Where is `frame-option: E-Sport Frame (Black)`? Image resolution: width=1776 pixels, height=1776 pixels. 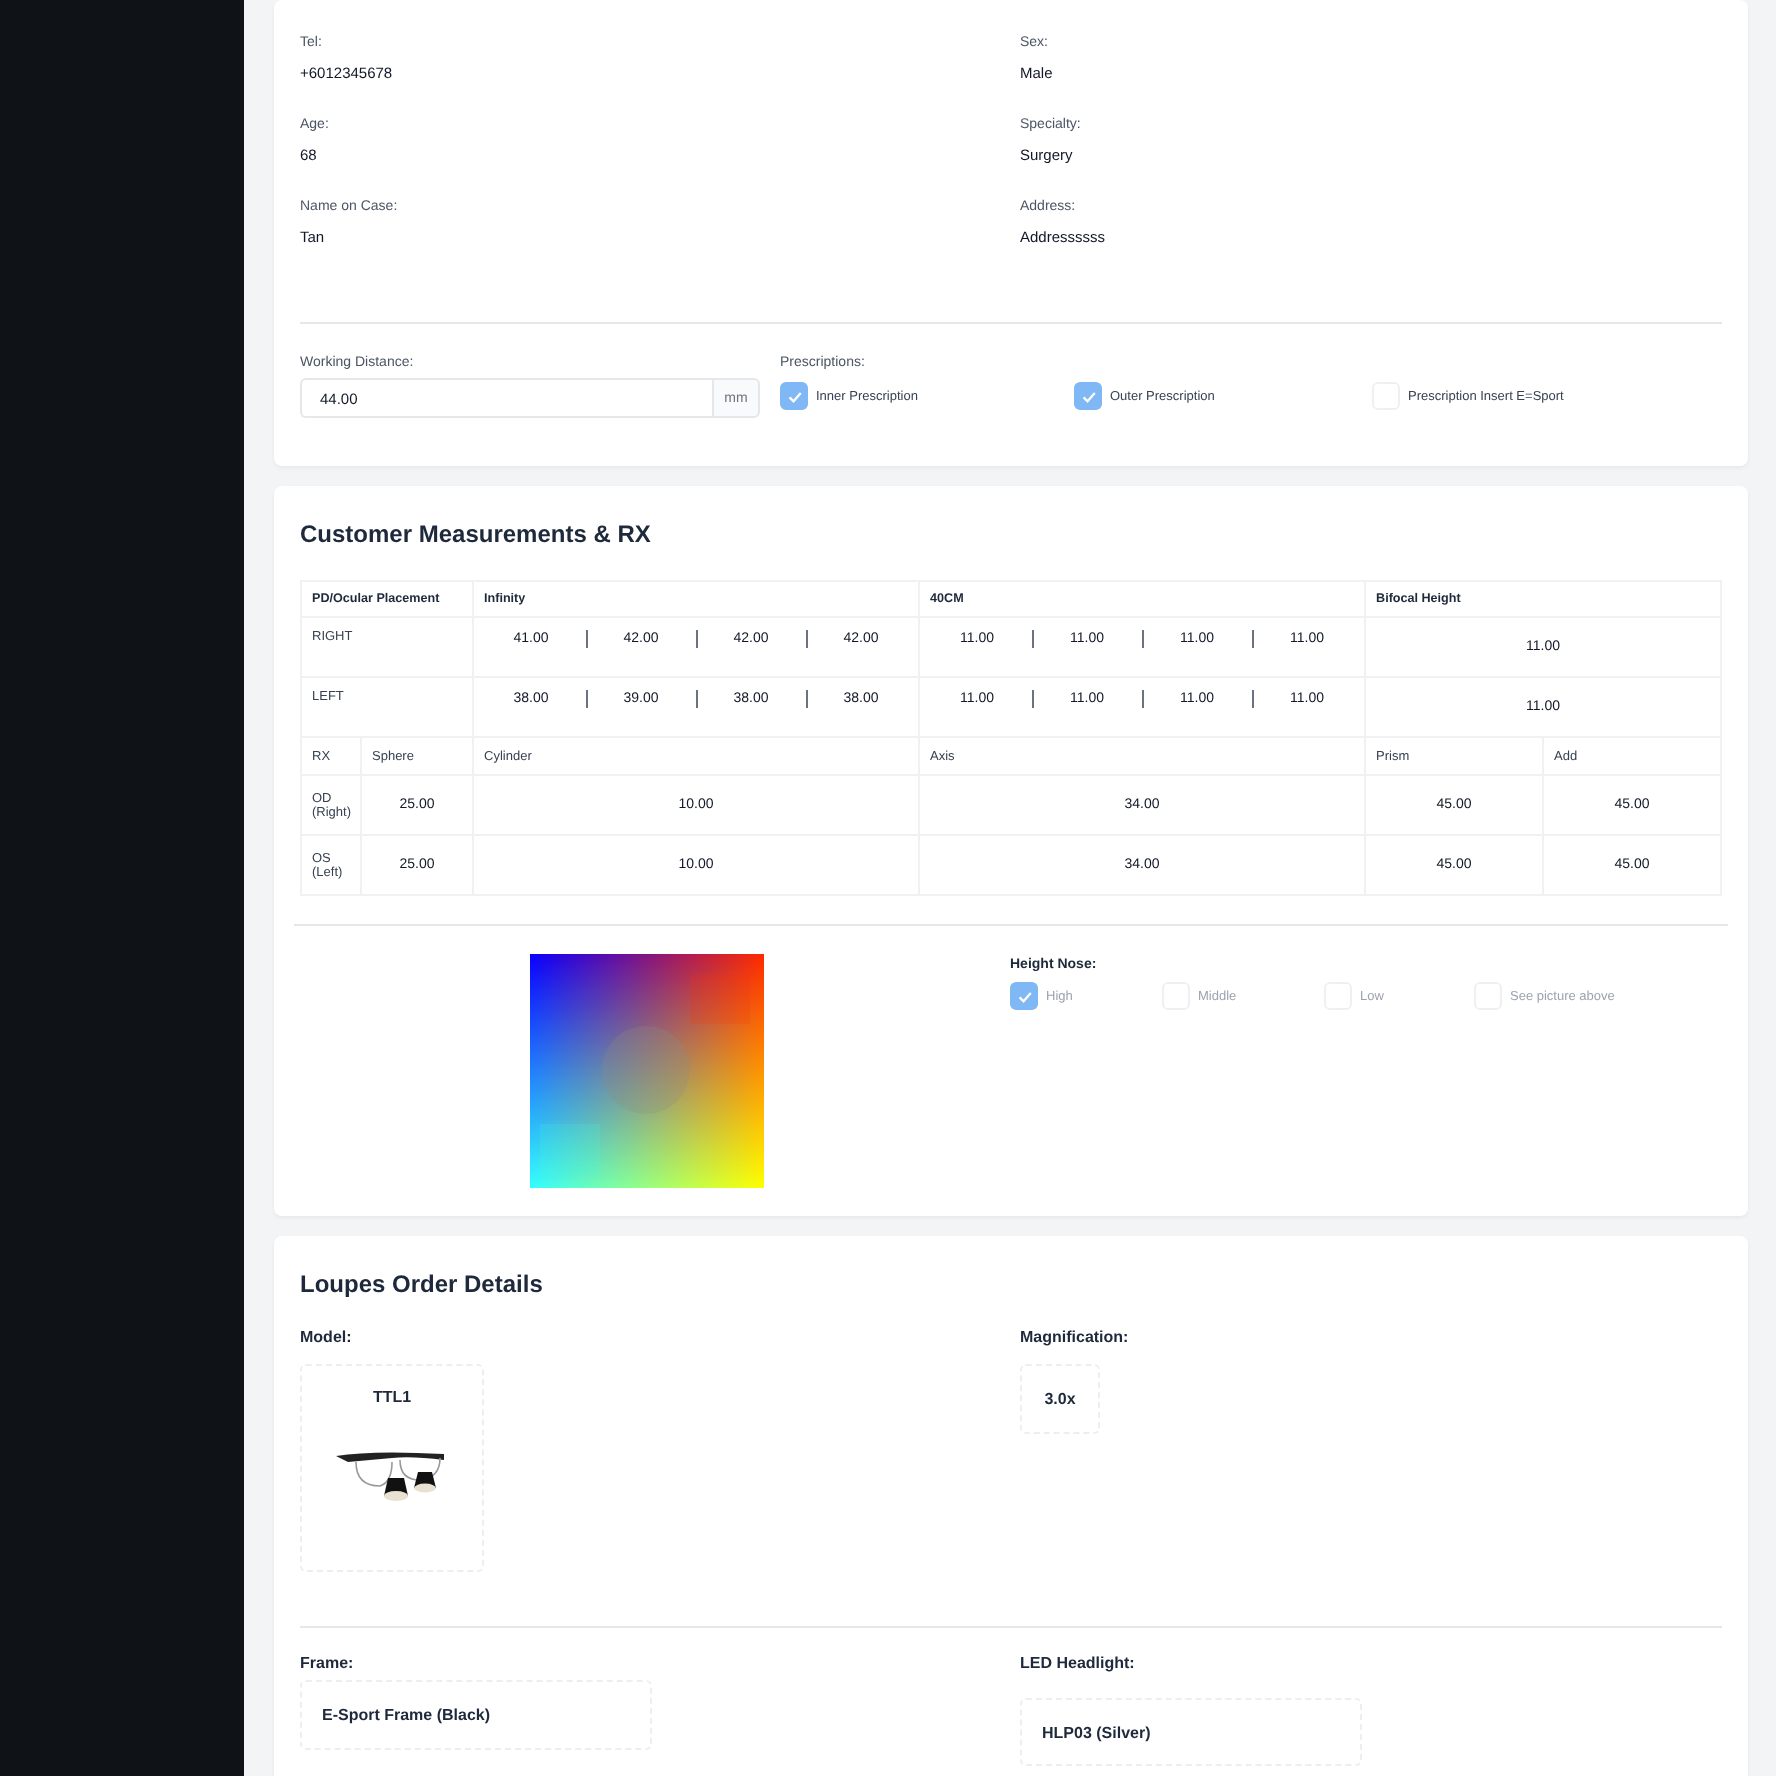 frame-option: E-Sport Frame (Black) is located at coordinates (476, 1715).